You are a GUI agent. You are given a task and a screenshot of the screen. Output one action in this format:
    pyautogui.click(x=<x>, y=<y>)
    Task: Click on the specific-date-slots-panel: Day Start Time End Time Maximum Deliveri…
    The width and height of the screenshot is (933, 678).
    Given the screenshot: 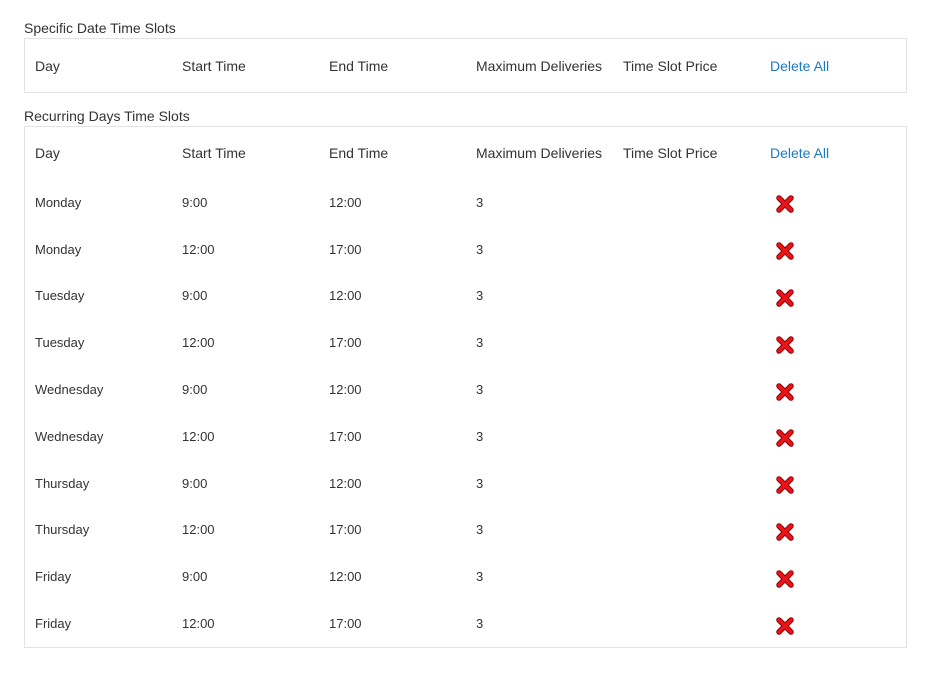 What is the action you would take?
    pyautogui.click(x=465, y=65)
    